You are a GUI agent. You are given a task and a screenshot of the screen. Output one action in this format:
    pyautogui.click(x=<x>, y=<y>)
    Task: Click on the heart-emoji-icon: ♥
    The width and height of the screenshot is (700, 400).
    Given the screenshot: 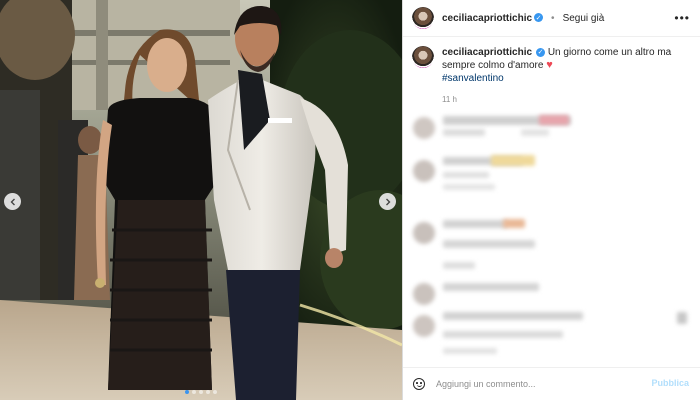 What is the action you would take?
    pyautogui.click(x=549, y=65)
    